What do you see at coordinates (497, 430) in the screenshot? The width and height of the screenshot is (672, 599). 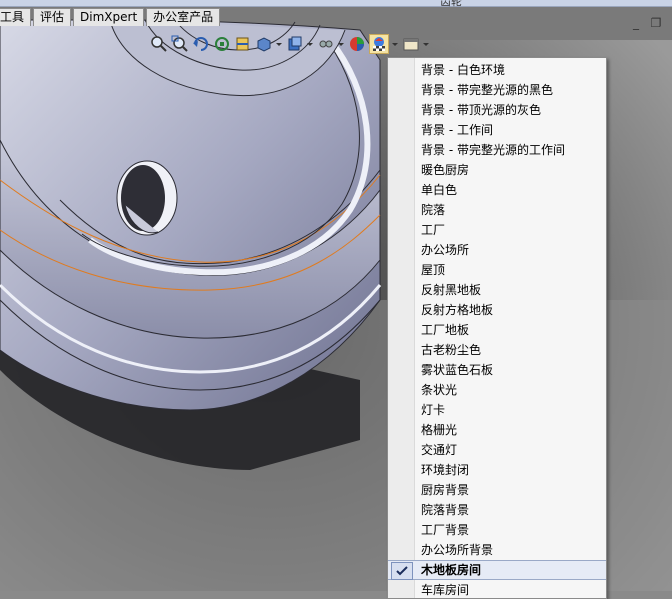 I see `scene-menu-item: 格栅光` at bounding box center [497, 430].